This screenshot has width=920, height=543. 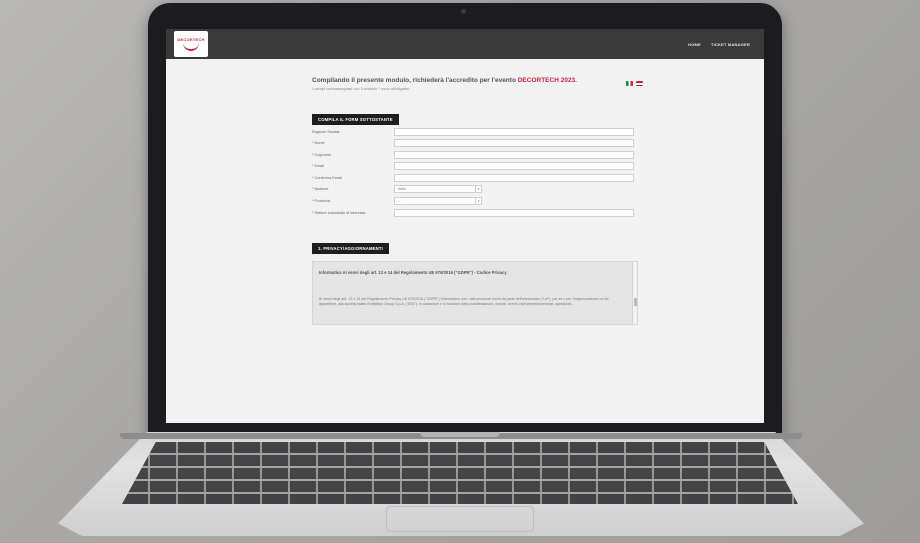 I want to click on camera-icon, so click(x=463, y=11).